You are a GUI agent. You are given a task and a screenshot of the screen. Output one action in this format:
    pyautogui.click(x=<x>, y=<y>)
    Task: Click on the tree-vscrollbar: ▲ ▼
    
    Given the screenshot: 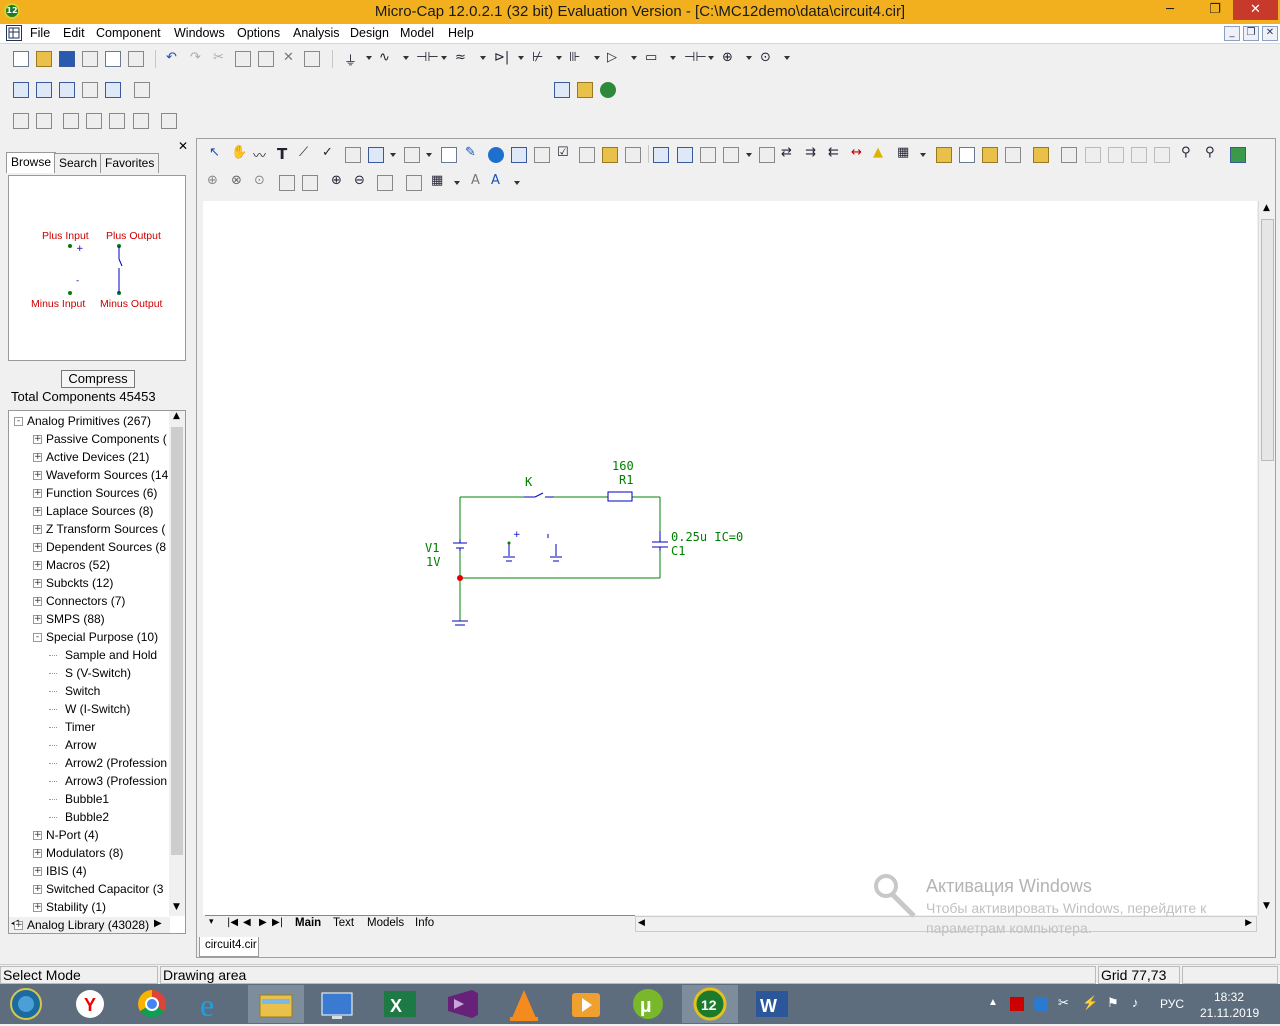 What is the action you would take?
    pyautogui.click(x=177, y=663)
    